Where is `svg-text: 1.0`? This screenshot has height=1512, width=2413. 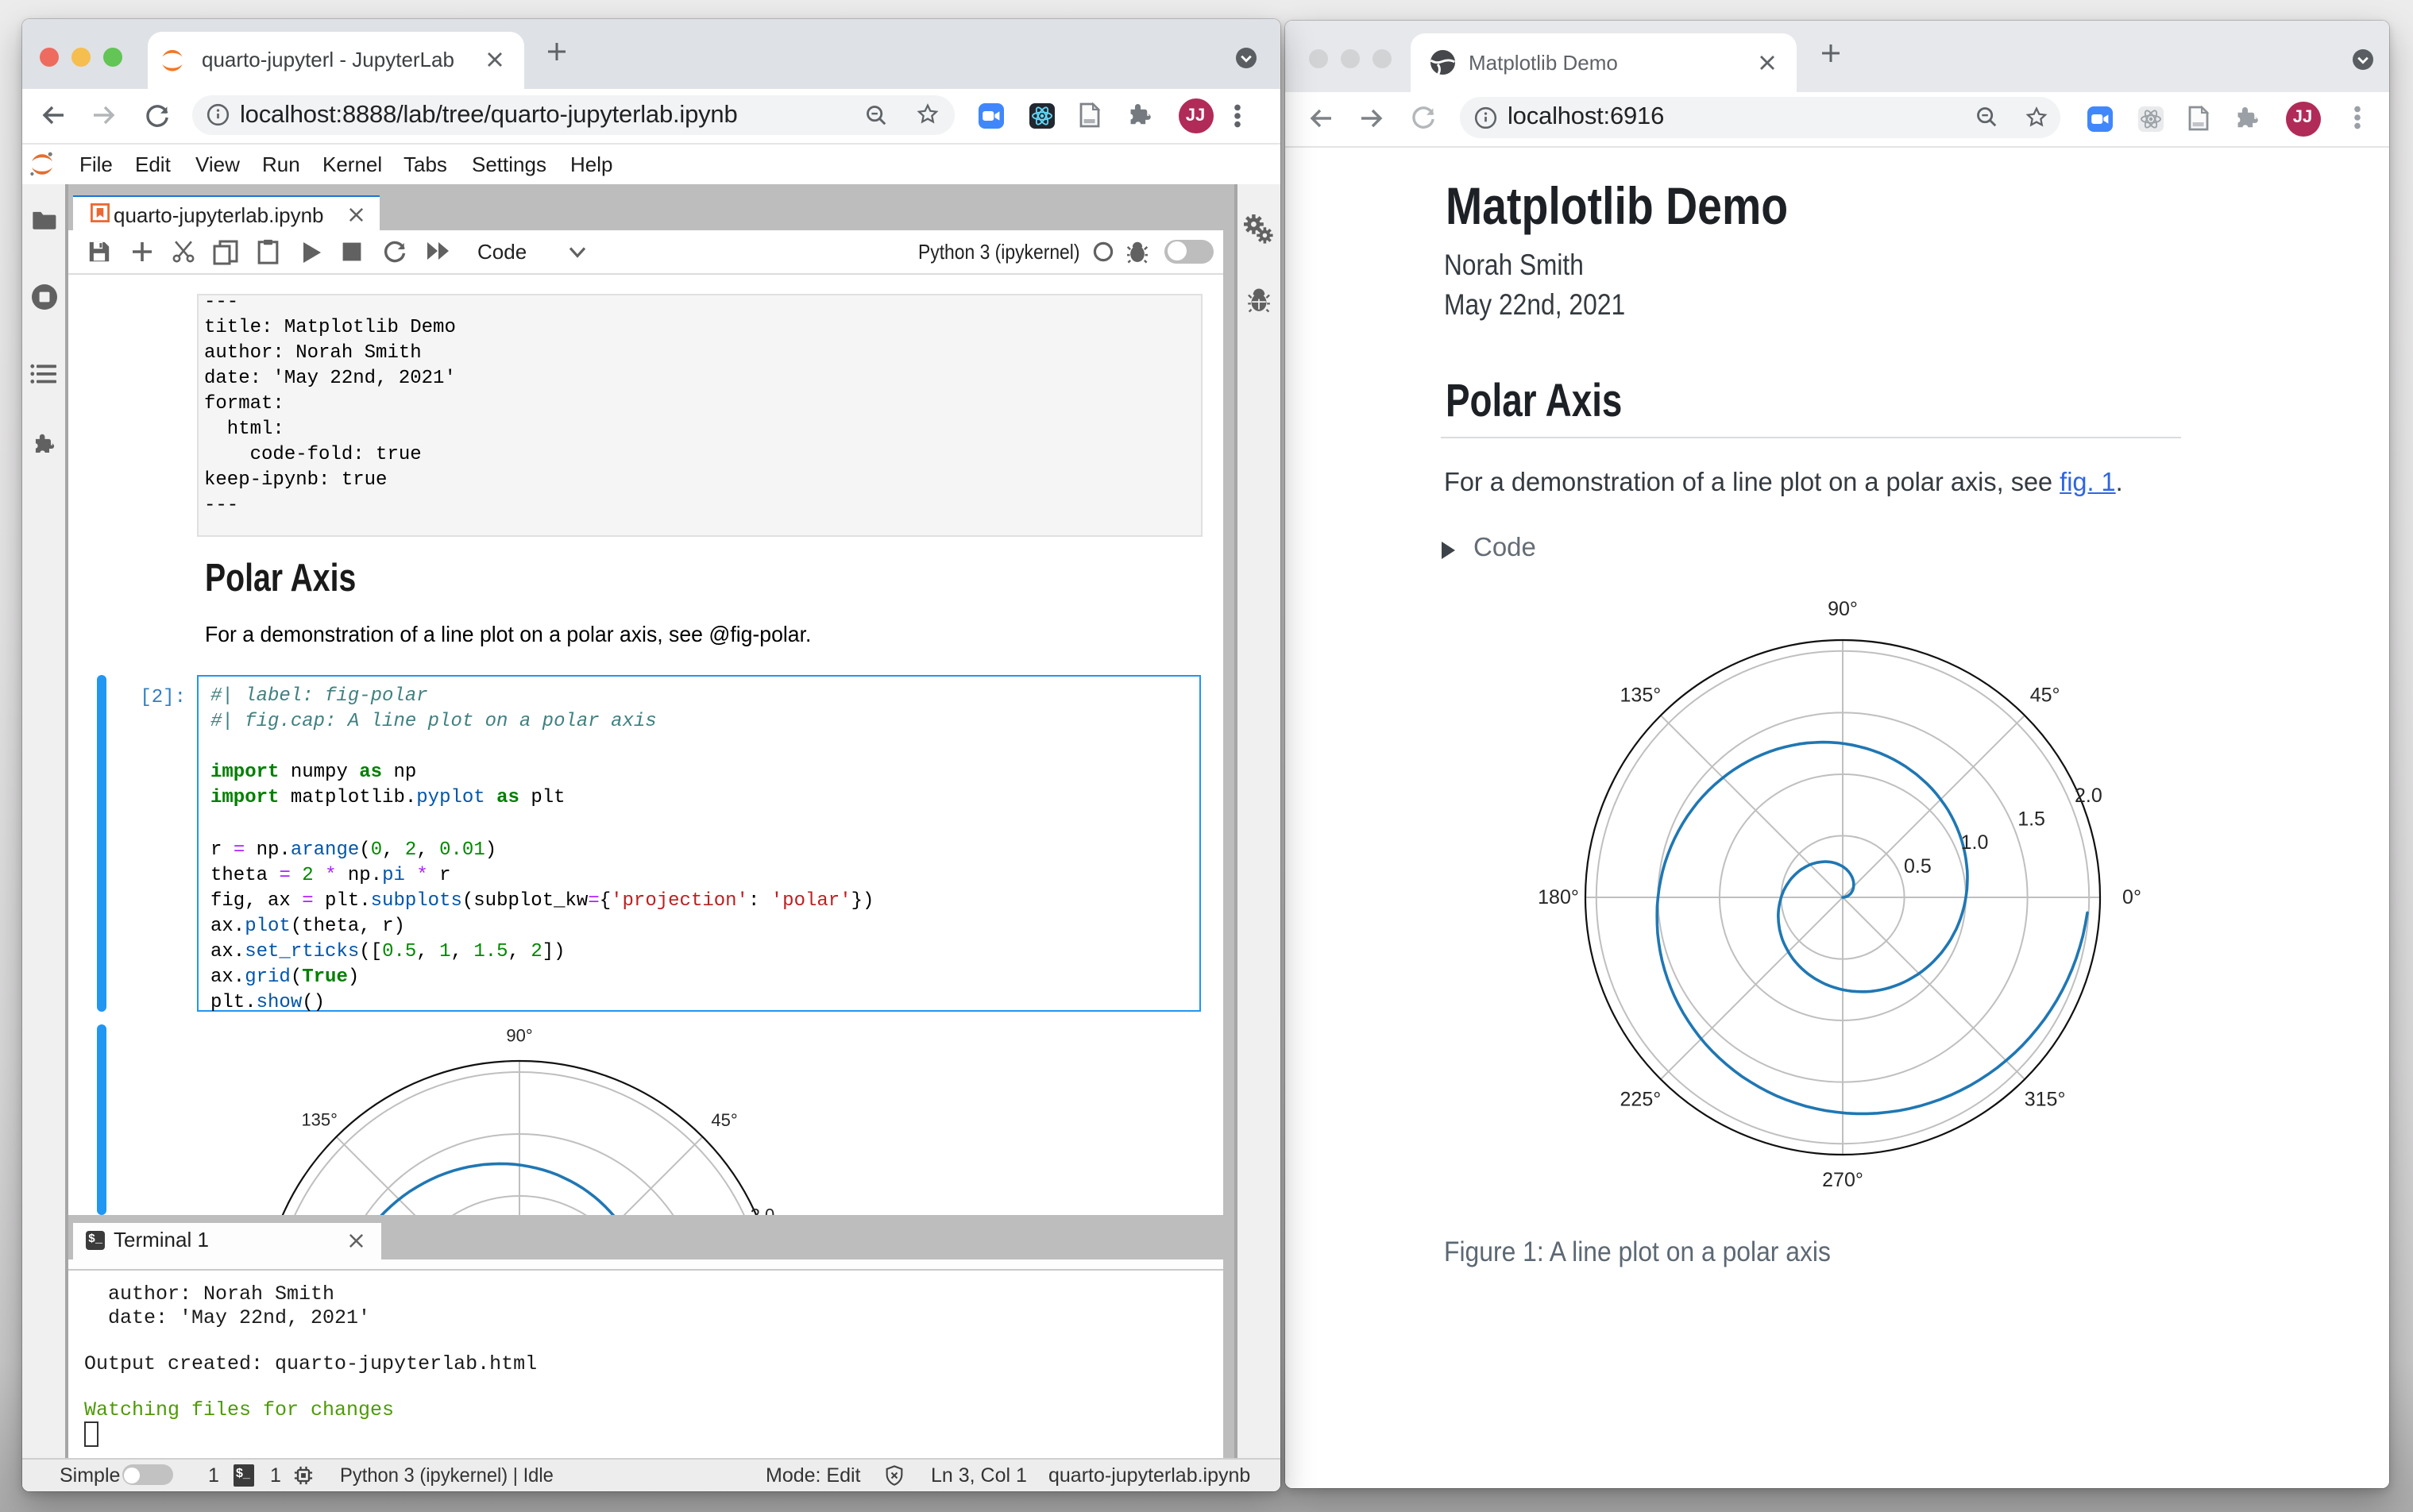 svg-text: 1.0 is located at coordinates (1975, 842).